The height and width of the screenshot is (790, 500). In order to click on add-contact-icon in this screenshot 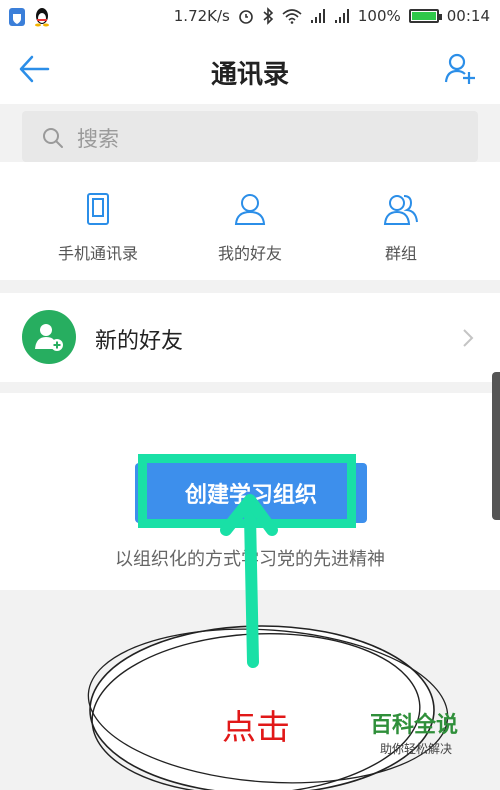, I will do `click(461, 69)`.